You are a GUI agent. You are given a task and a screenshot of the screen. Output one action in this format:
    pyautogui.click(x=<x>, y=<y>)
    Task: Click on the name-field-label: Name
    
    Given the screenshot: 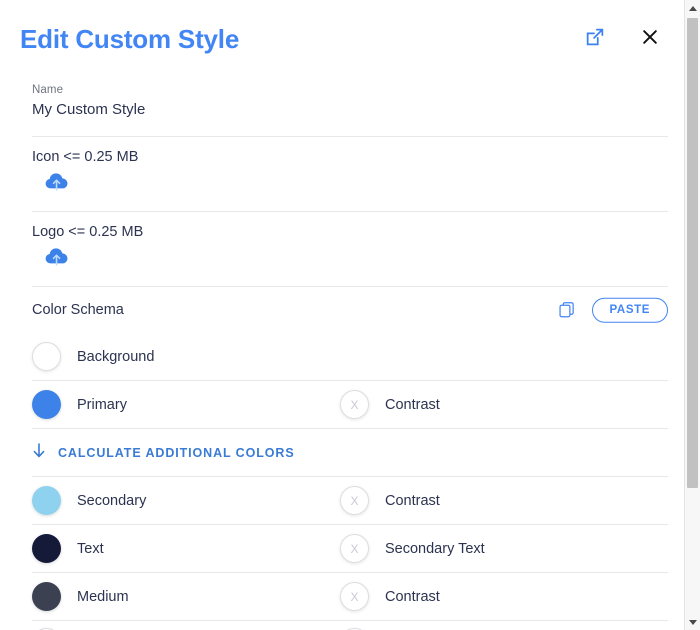 What is the action you would take?
    pyautogui.click(x=48, y=90)
    